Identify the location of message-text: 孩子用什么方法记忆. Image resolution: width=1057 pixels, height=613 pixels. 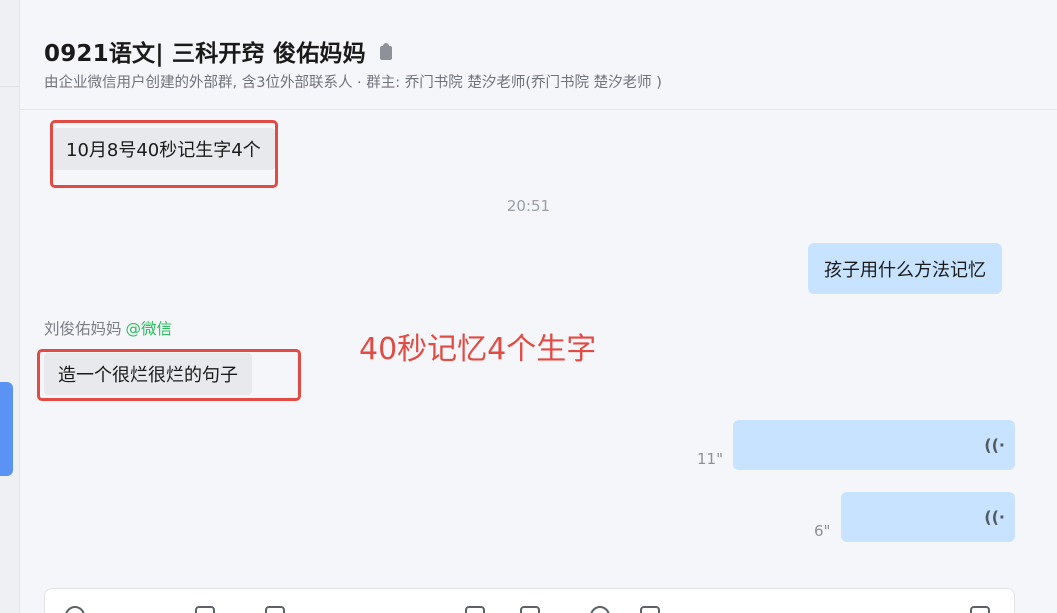
(905, 270).